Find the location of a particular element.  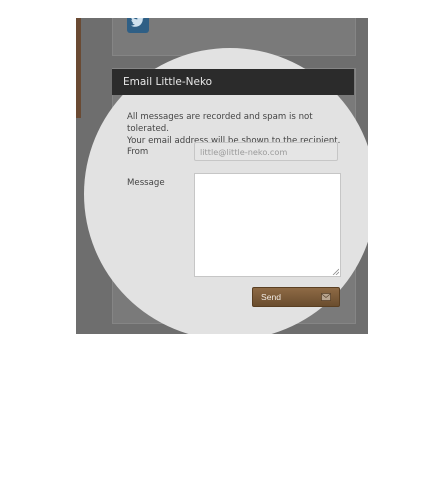

message-label: Message is located at coordinates (146, 183).